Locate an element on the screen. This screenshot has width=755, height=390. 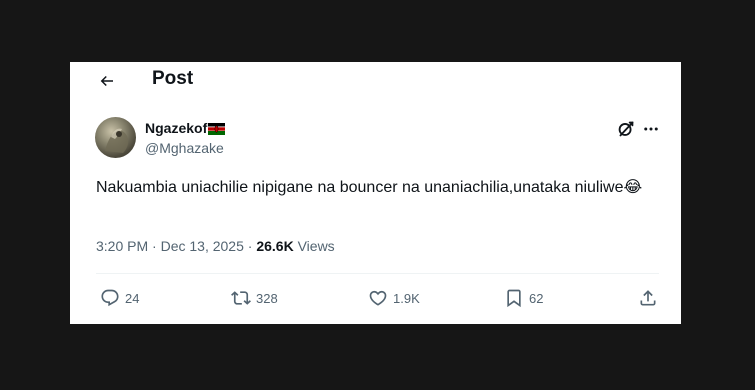
bookmark-button: 62 is located at coordinates (523, 298).